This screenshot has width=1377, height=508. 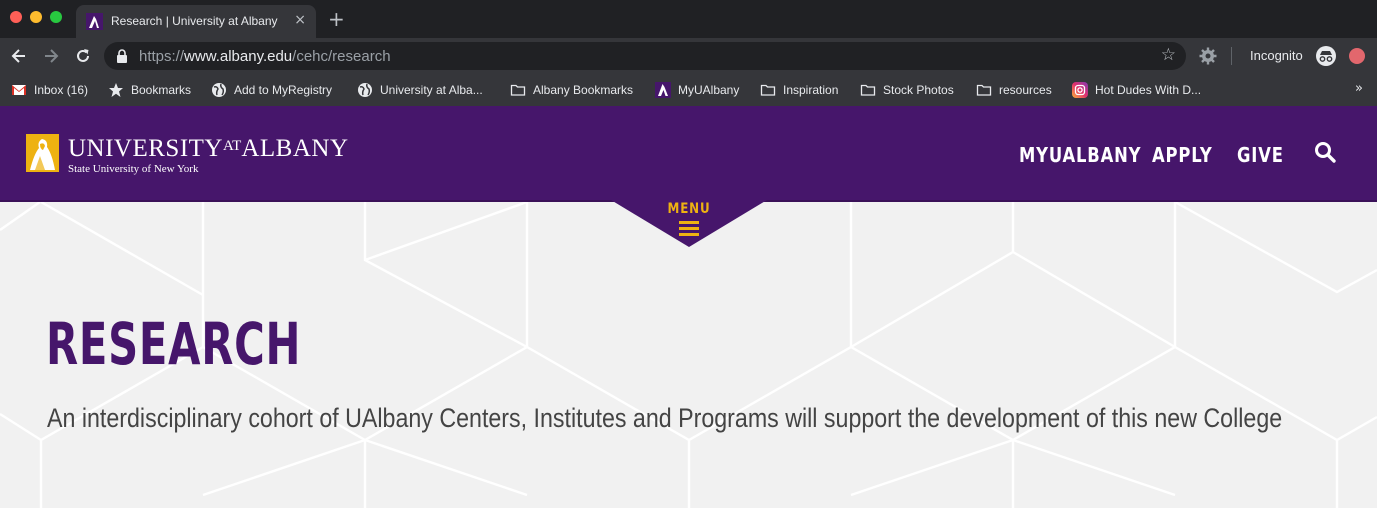 What do you see at coordinates (271, 90) in the screenshot?
I see `bookmark-item: Add to MyRegistry` at bounding box center [271, 90].